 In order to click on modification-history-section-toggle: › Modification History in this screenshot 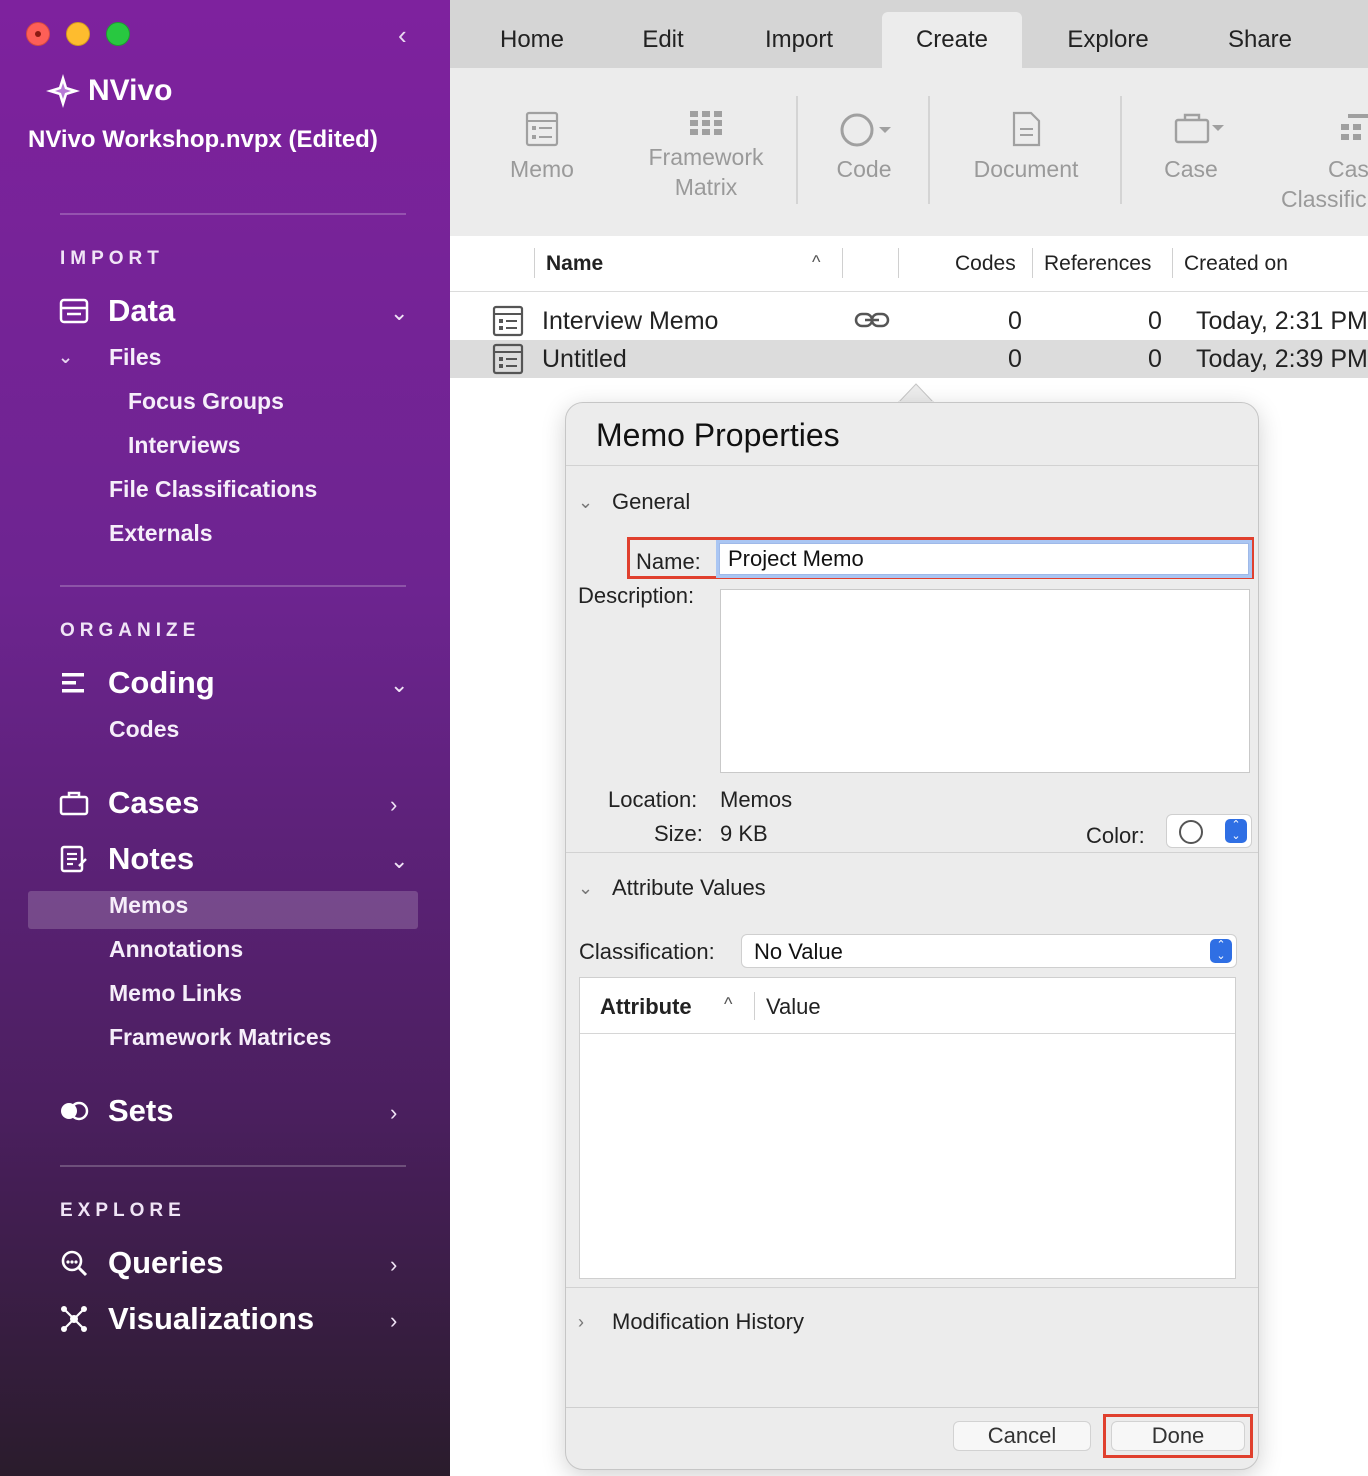, I will do `click(691, 1322)`.